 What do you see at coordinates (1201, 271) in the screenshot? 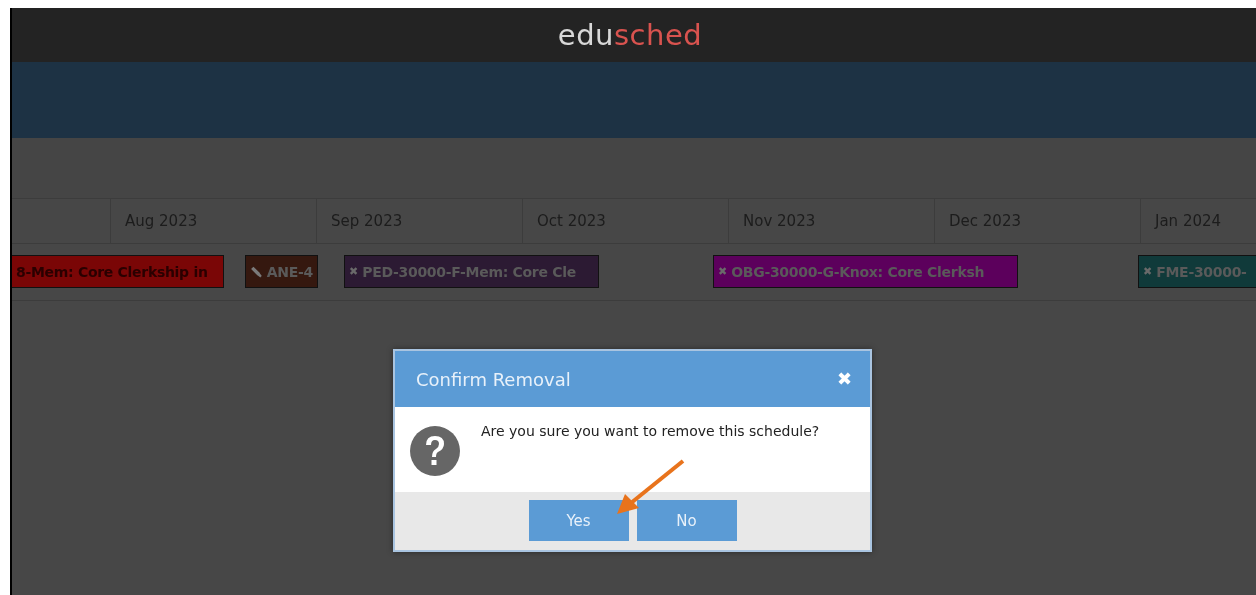
I see `schedule-label: FME-30000-` at bounding box center [1201, 271].